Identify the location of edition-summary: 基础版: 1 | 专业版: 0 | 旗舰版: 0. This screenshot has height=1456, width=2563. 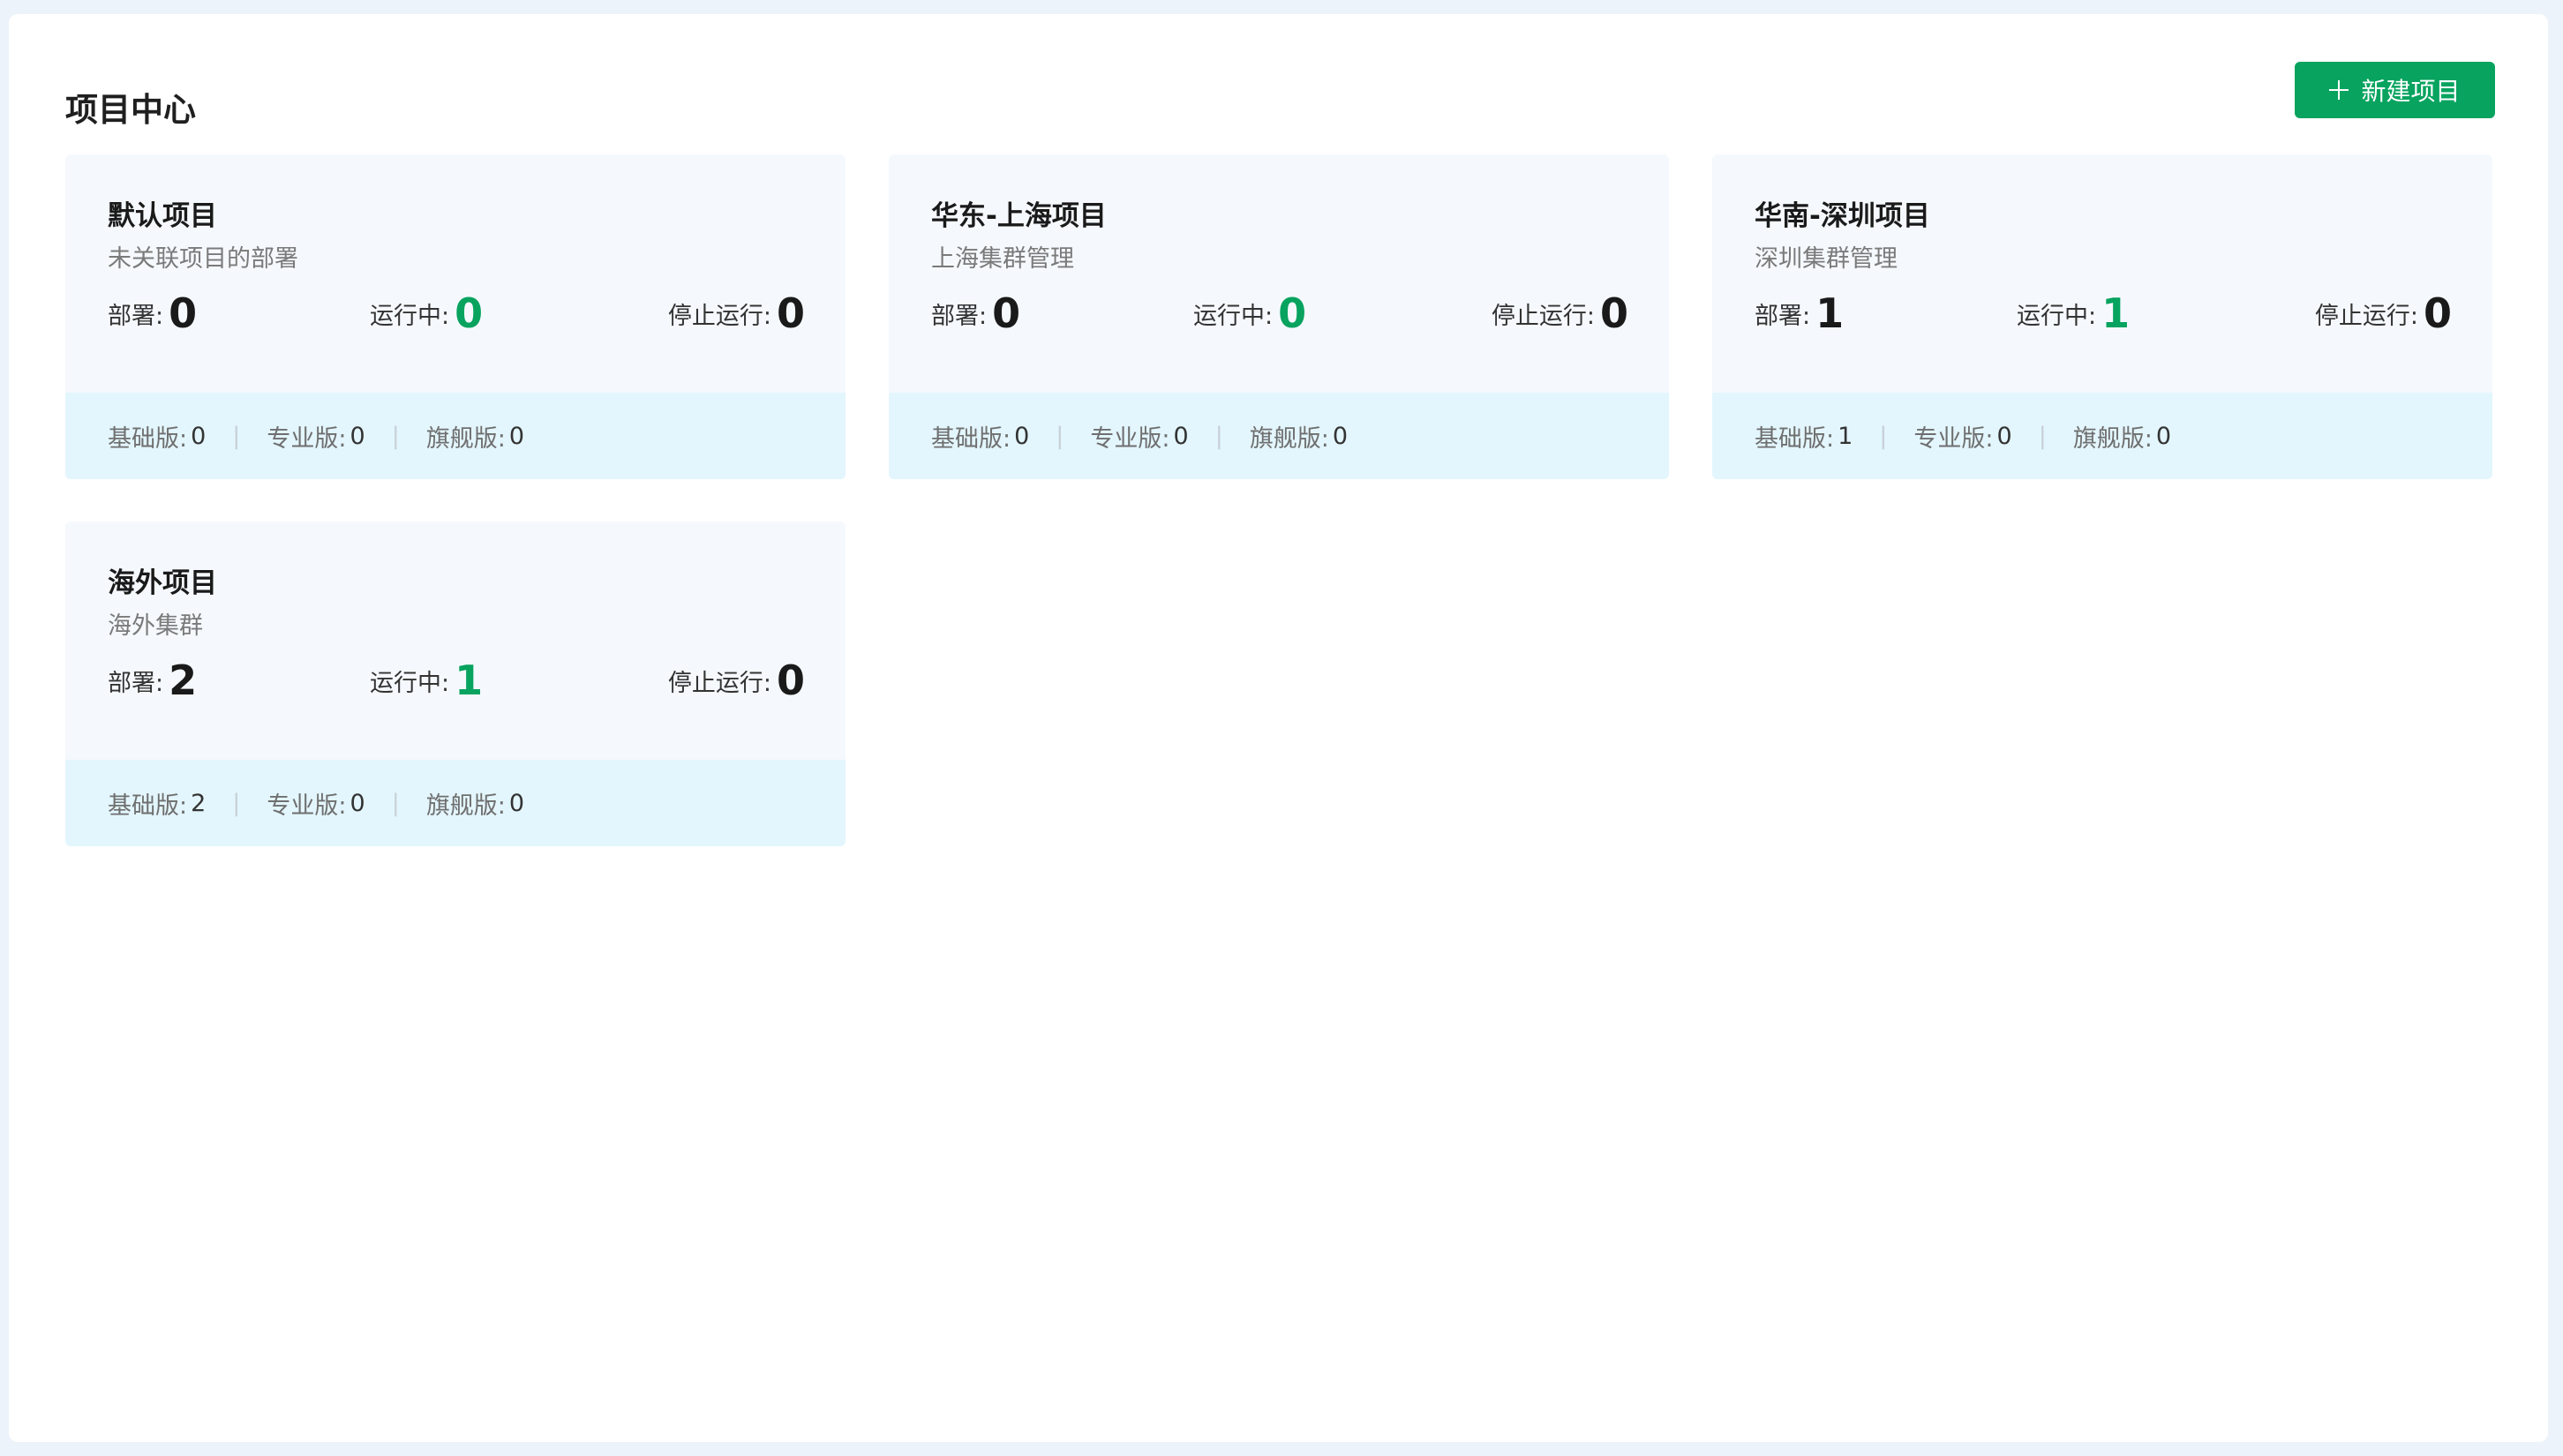
(2102, 436).